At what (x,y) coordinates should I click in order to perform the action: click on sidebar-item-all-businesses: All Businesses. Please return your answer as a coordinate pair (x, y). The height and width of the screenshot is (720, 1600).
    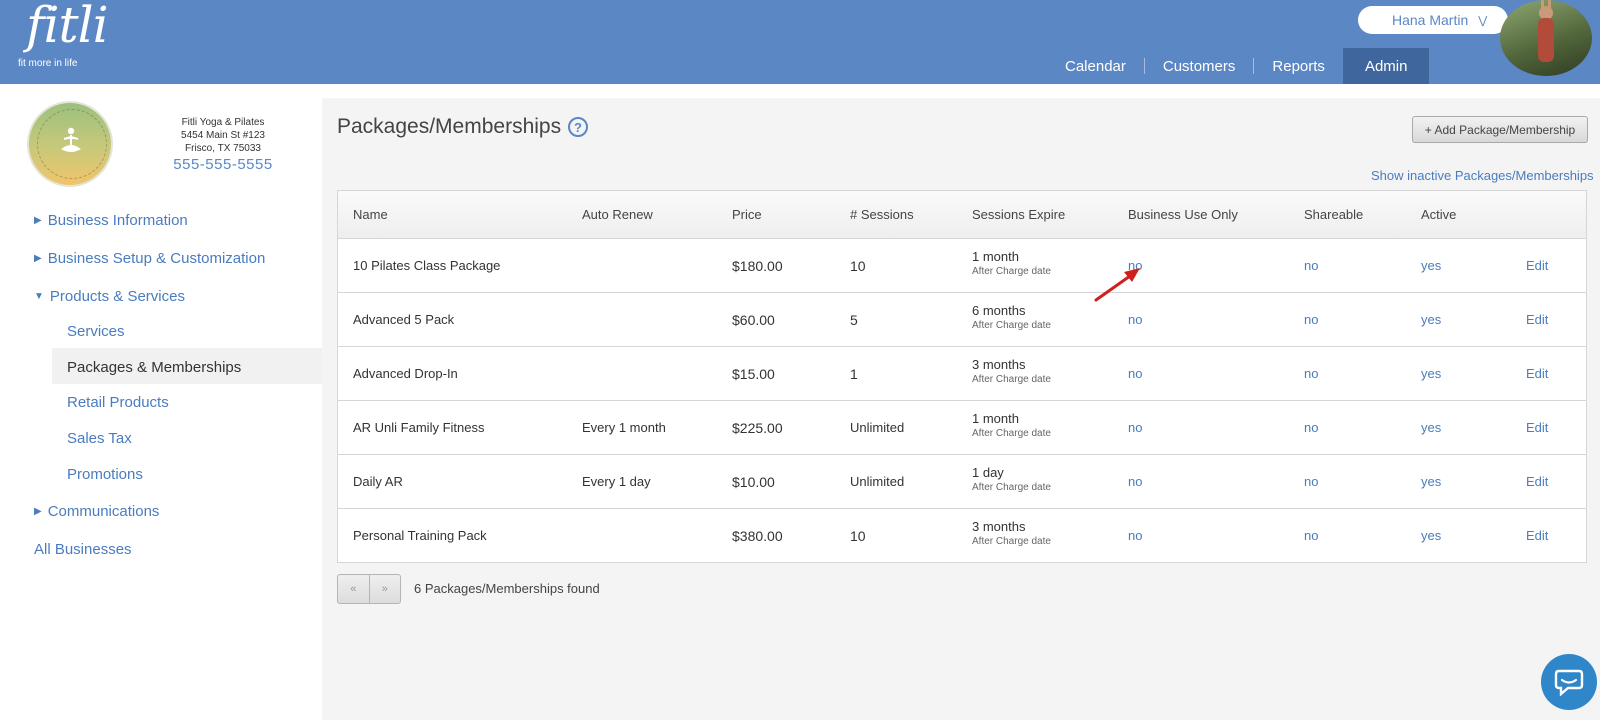
    Looking at the image, I should click on (83, 549).